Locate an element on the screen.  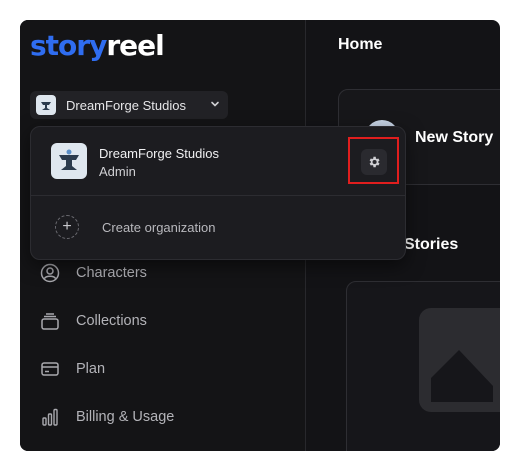
page-title: Home is located at coordinates (360, 44).